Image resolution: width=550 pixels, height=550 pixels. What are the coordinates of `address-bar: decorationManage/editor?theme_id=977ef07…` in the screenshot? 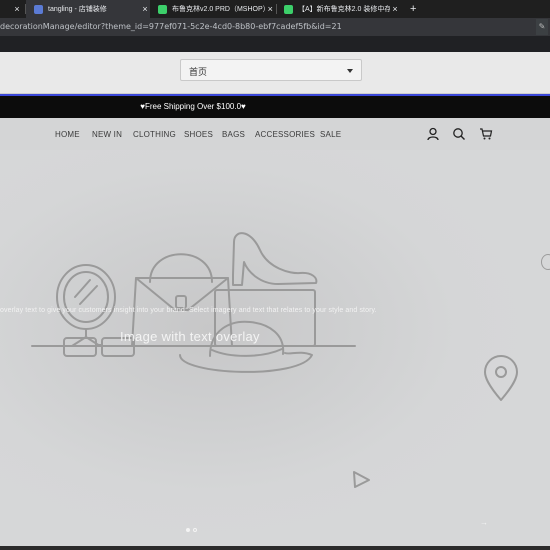 It's located at (275, 27).